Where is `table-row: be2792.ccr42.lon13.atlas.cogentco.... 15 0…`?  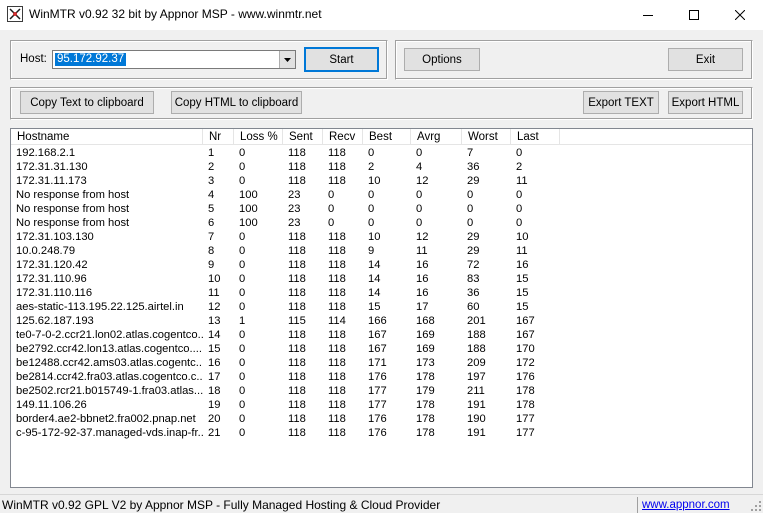
table-row: be2792.ccr42.lon13.atlas.cogentco.... 15 0… is located at coordinates (381, 349).